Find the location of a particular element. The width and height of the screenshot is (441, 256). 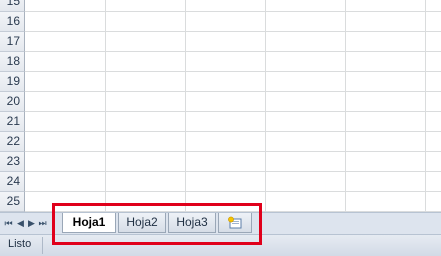

row-header: 22 is located at coordinates (12, 142).